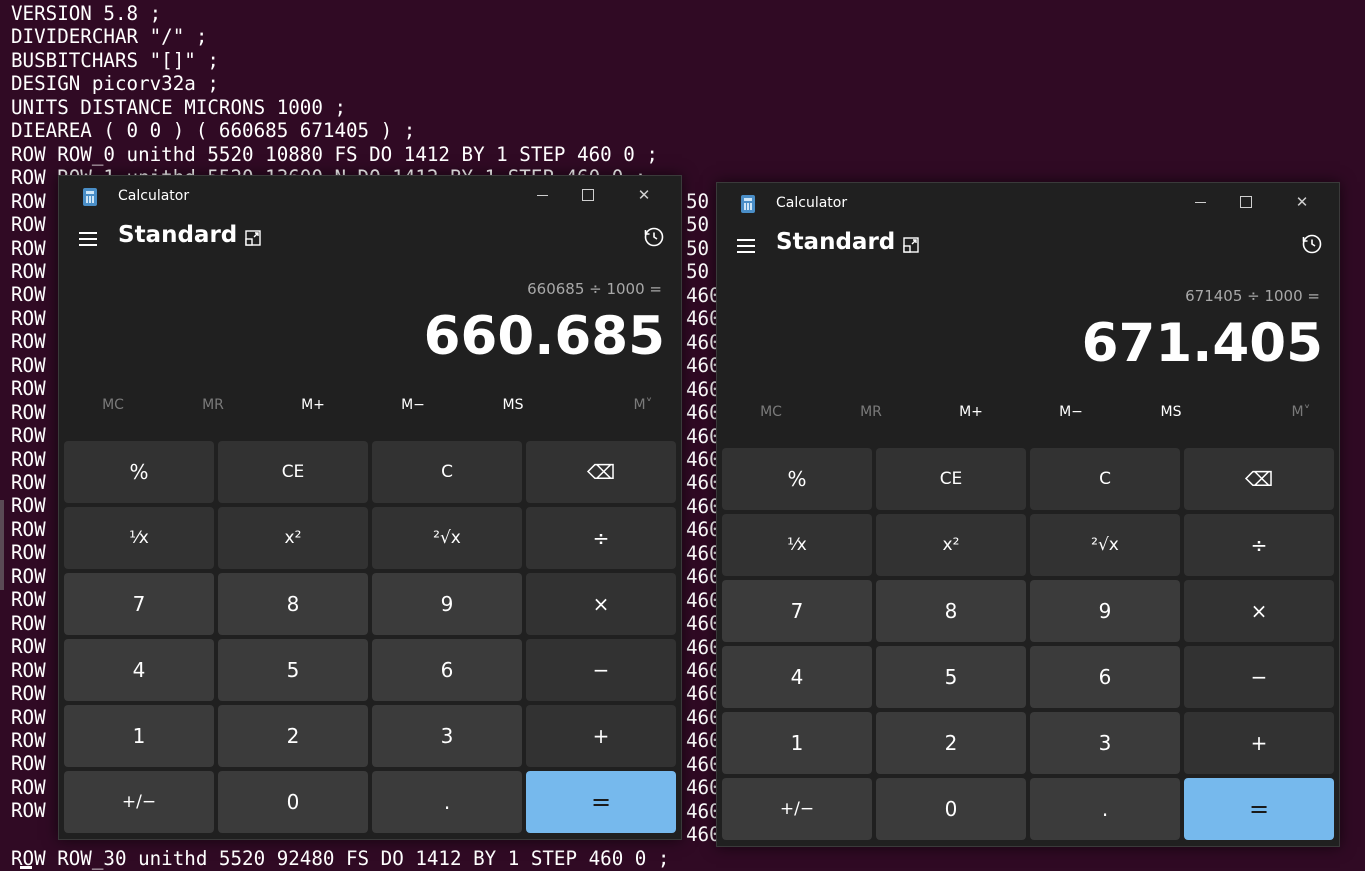 The height and width of the screenshot is (871, 1365). I want to click on terminal-line: VERSION 5.8 ;, so click(86, 13).